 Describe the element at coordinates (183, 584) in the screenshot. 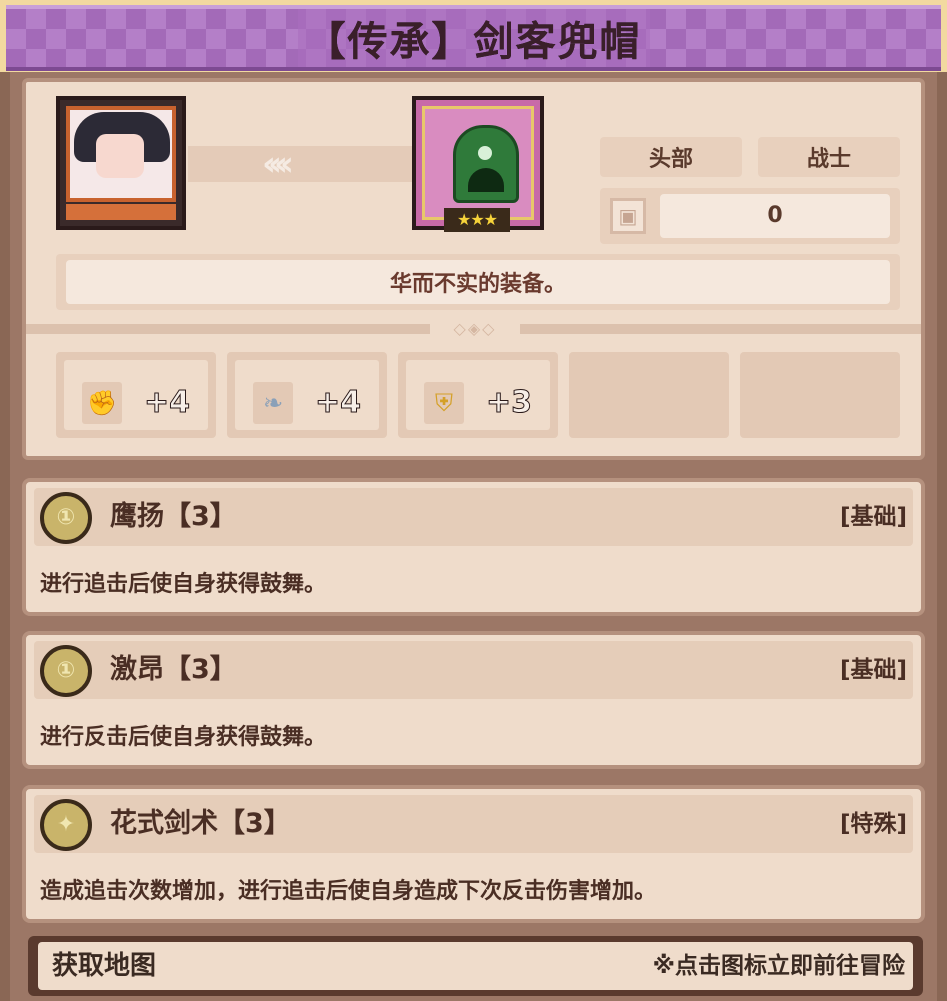

I see `skill-description: 进行追击后使自身获得鼓舞。` at that location.